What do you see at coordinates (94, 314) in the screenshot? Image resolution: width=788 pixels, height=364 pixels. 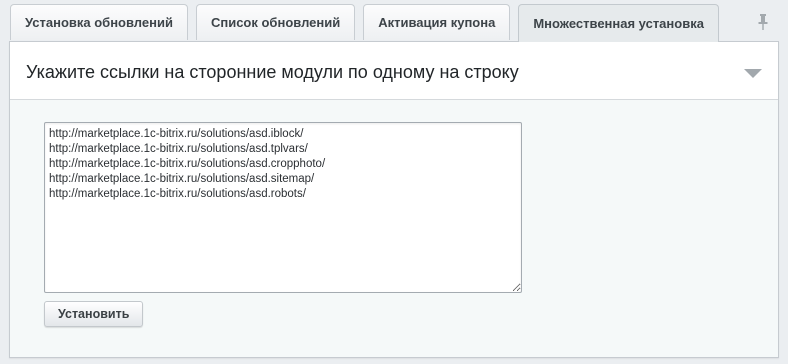 I see `install-button: Установить` at bounding box center [94, 314].